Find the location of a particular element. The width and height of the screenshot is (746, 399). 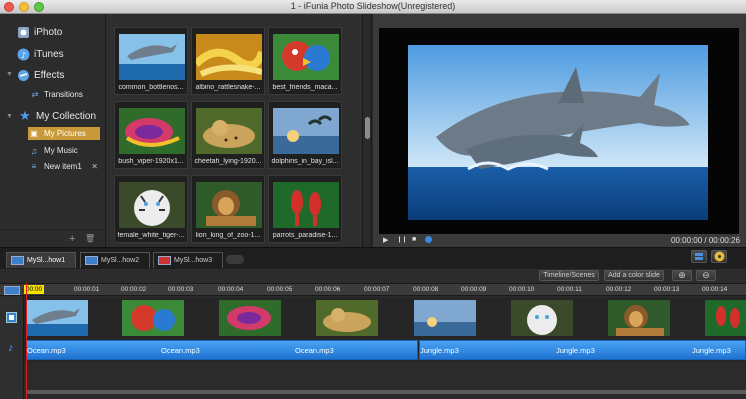

star-icon: ★ is located at coordinates (25, 115).